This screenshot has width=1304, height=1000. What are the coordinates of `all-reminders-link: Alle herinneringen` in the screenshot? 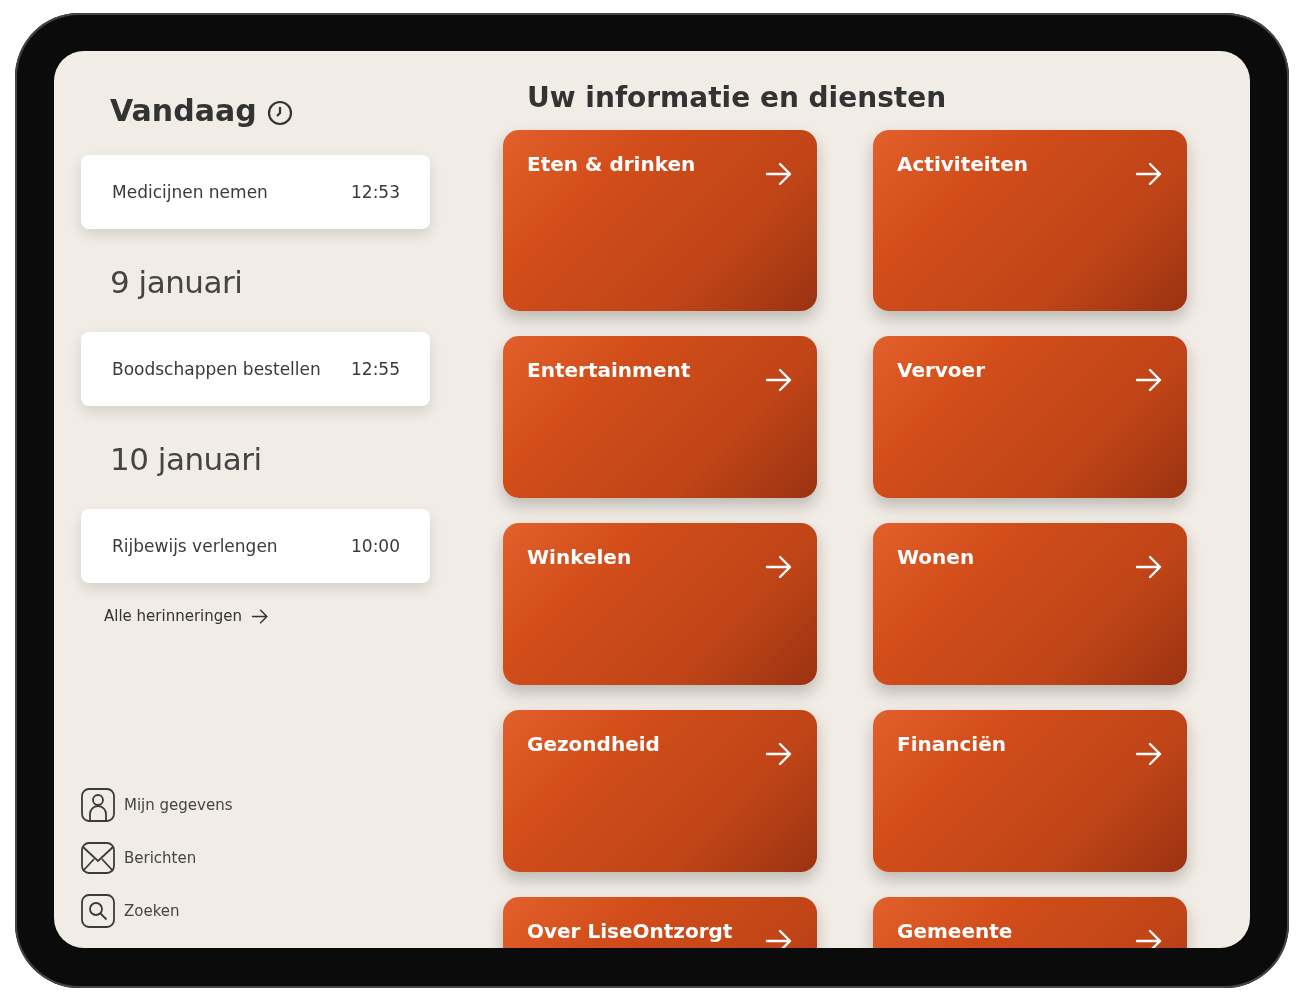 It's located at (186, 616).